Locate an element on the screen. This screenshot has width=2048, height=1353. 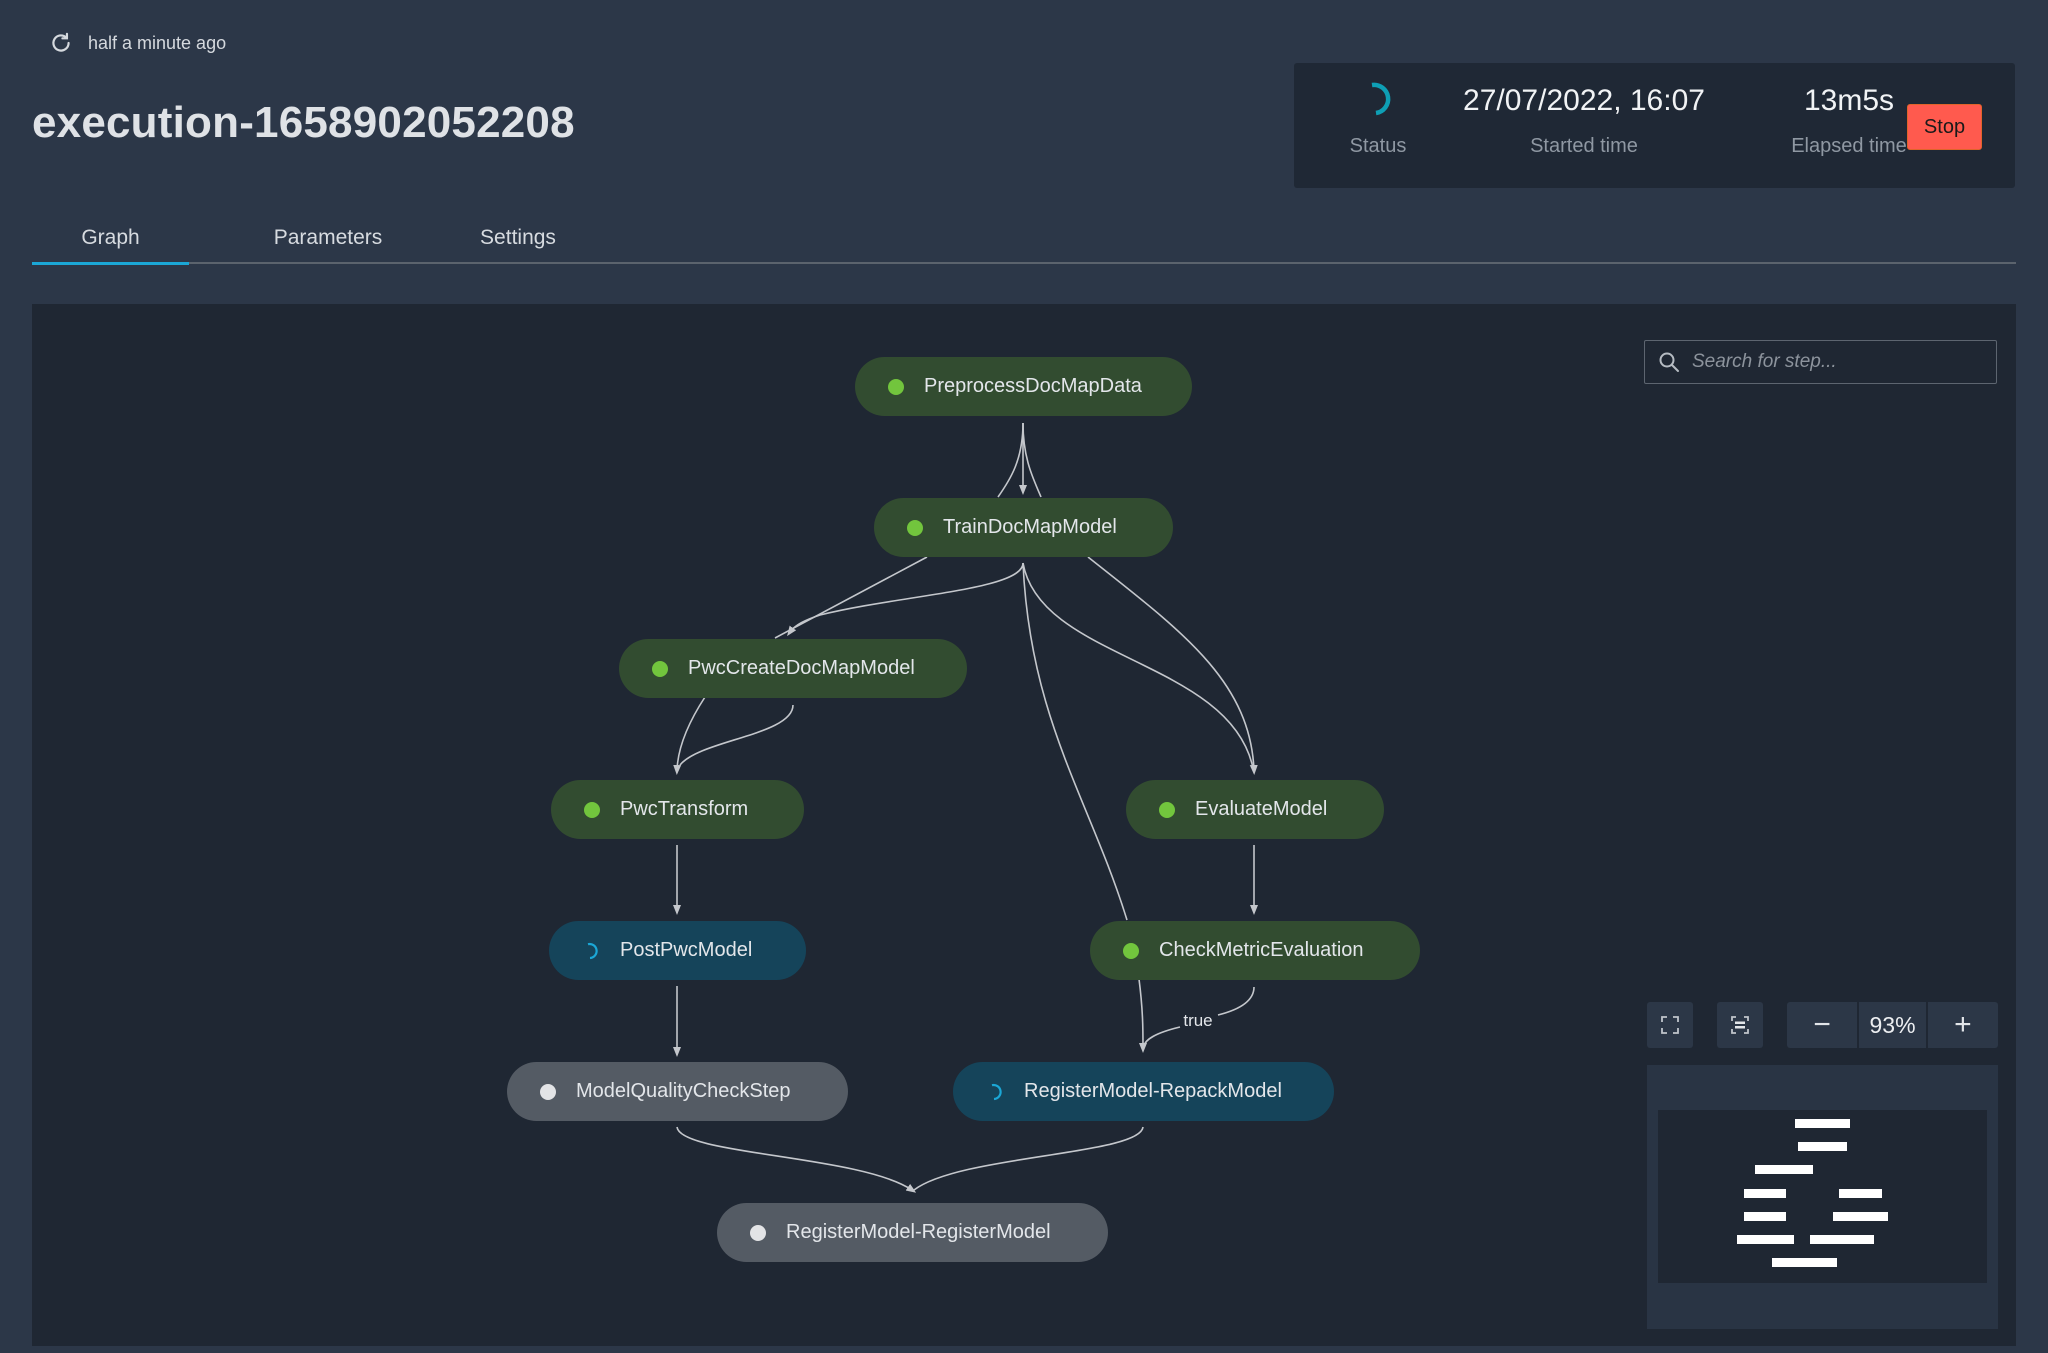
zoom-out-button: − is located at coordinates (1822, 1025).